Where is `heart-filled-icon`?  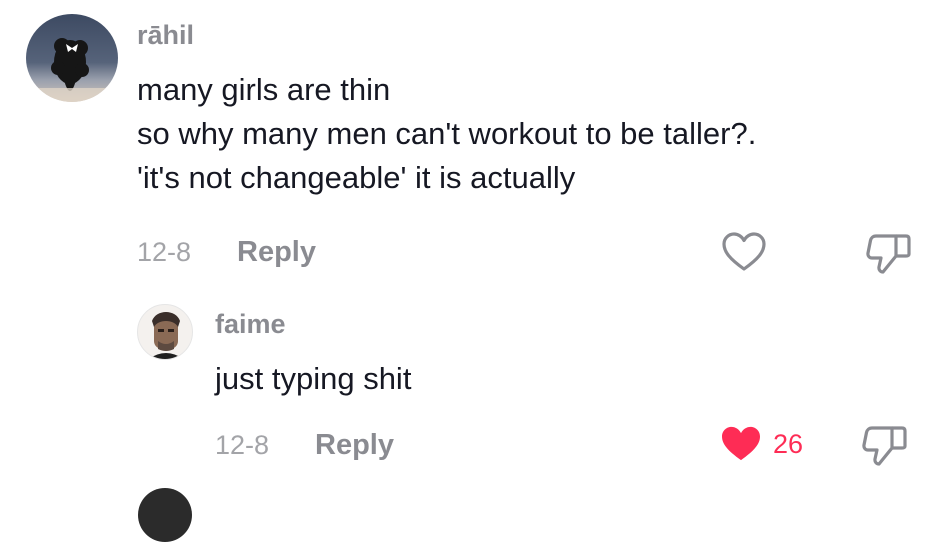 heart-filled-icon is located at coordinates (741, 444).